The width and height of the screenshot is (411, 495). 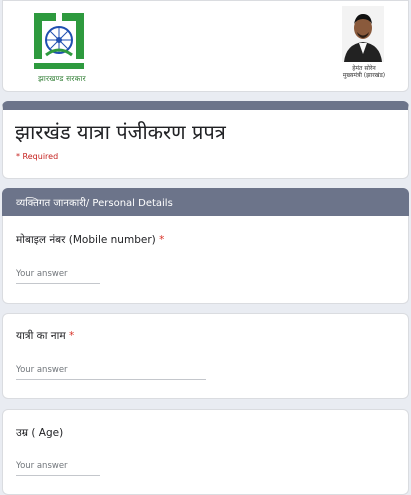 What do you see at coordinates (41, 336) in the screenshot?
I see `question-label-text: यात्री का नाम` at bounding box center [41, 336].